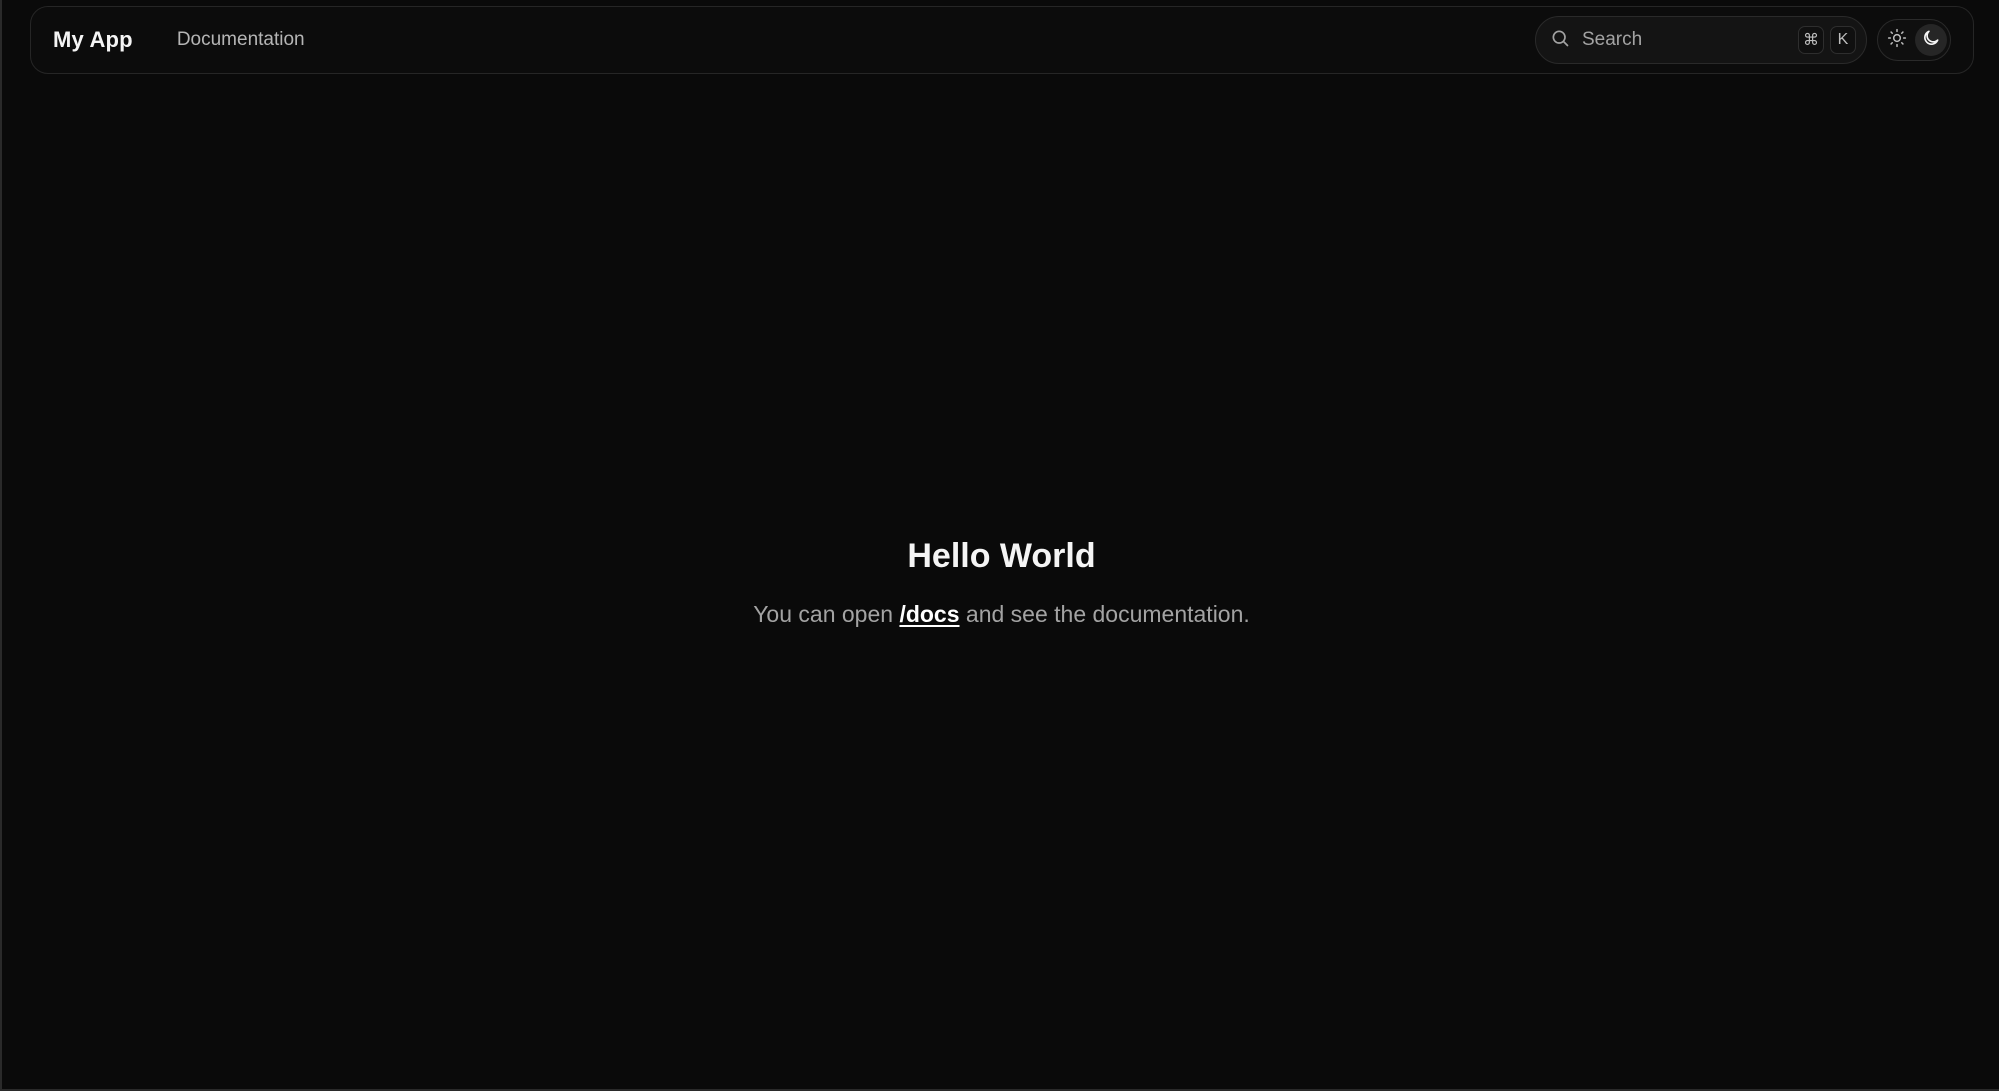  Describe the element at coordinates (93, 40) in the screenshot. I see `brand-link: My App` at that location.